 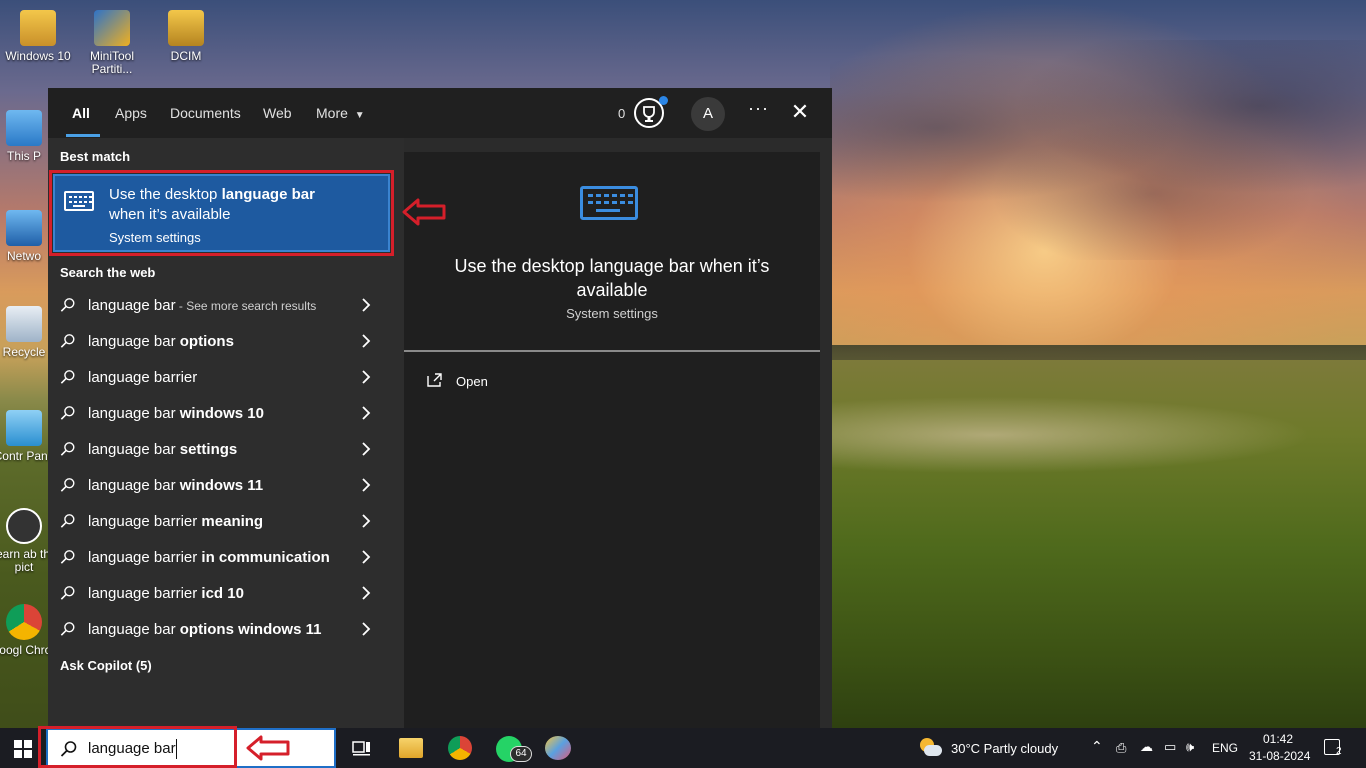 I want to click on web-result-suffix: - See more search results, so click(x=246, y=306).